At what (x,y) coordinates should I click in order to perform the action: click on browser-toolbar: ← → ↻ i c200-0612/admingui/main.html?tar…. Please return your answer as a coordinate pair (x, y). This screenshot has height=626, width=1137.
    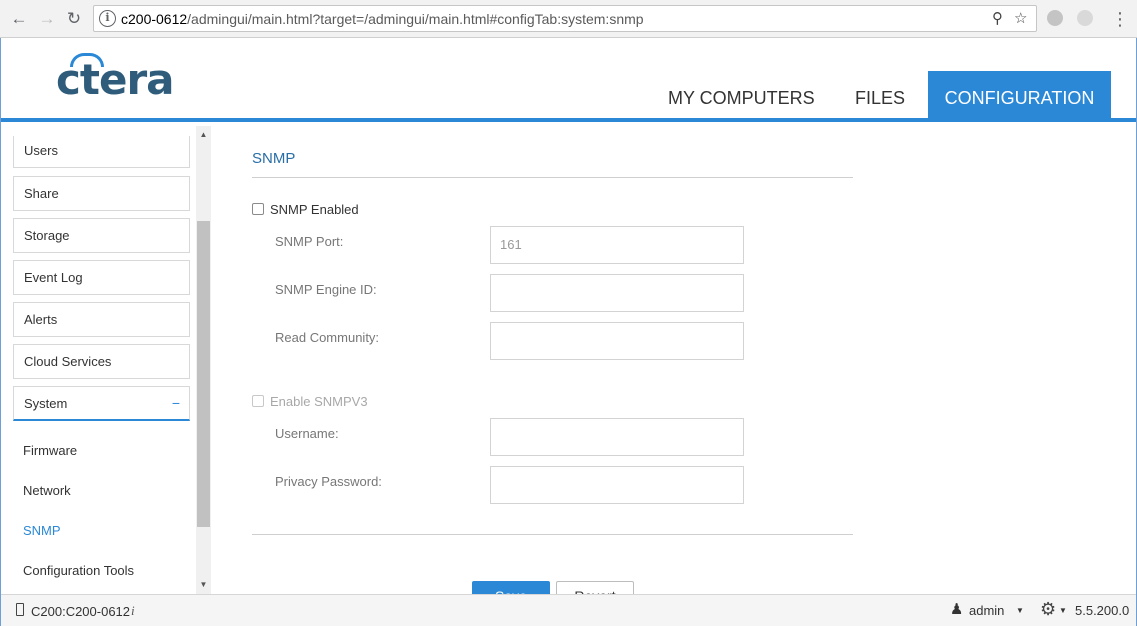
    Looking at the image, I should click on (568, 19).